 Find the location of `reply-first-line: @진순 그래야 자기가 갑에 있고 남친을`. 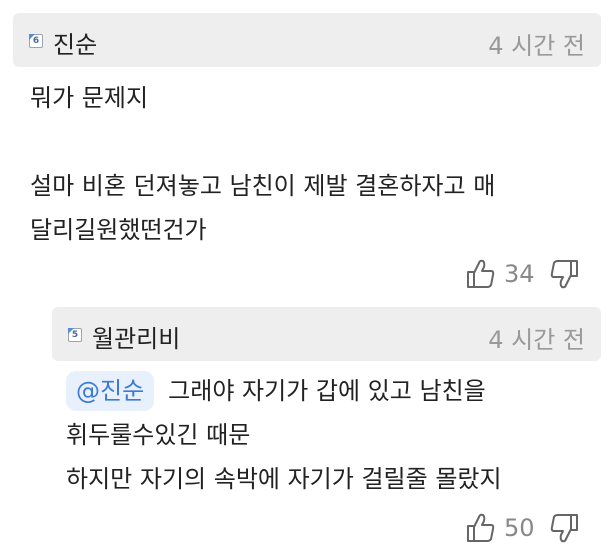

reply-first-line: @진순 그래야 자기가 갑에 있고 남친을 is located at coordinates (284, 391).